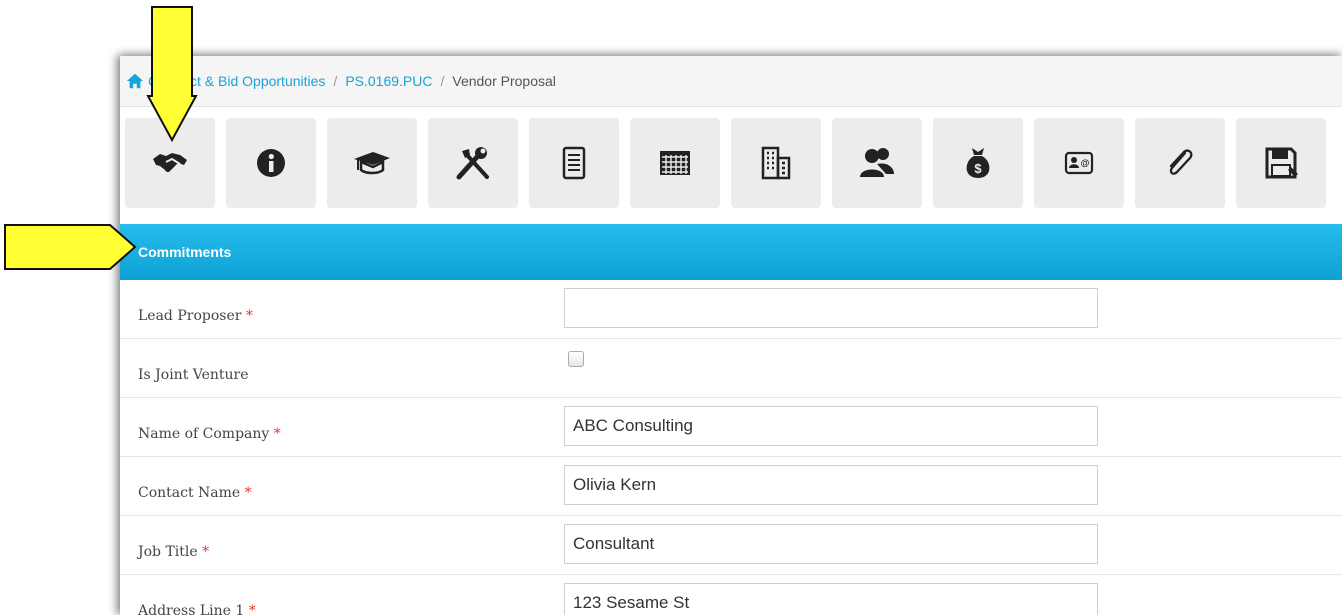 This screenshot has width=1342, height=615. What do you see at coordinates (576, 359) in the screenshot?
I see `is-joint-venture-checkbox` at bounding box center [576, 359].